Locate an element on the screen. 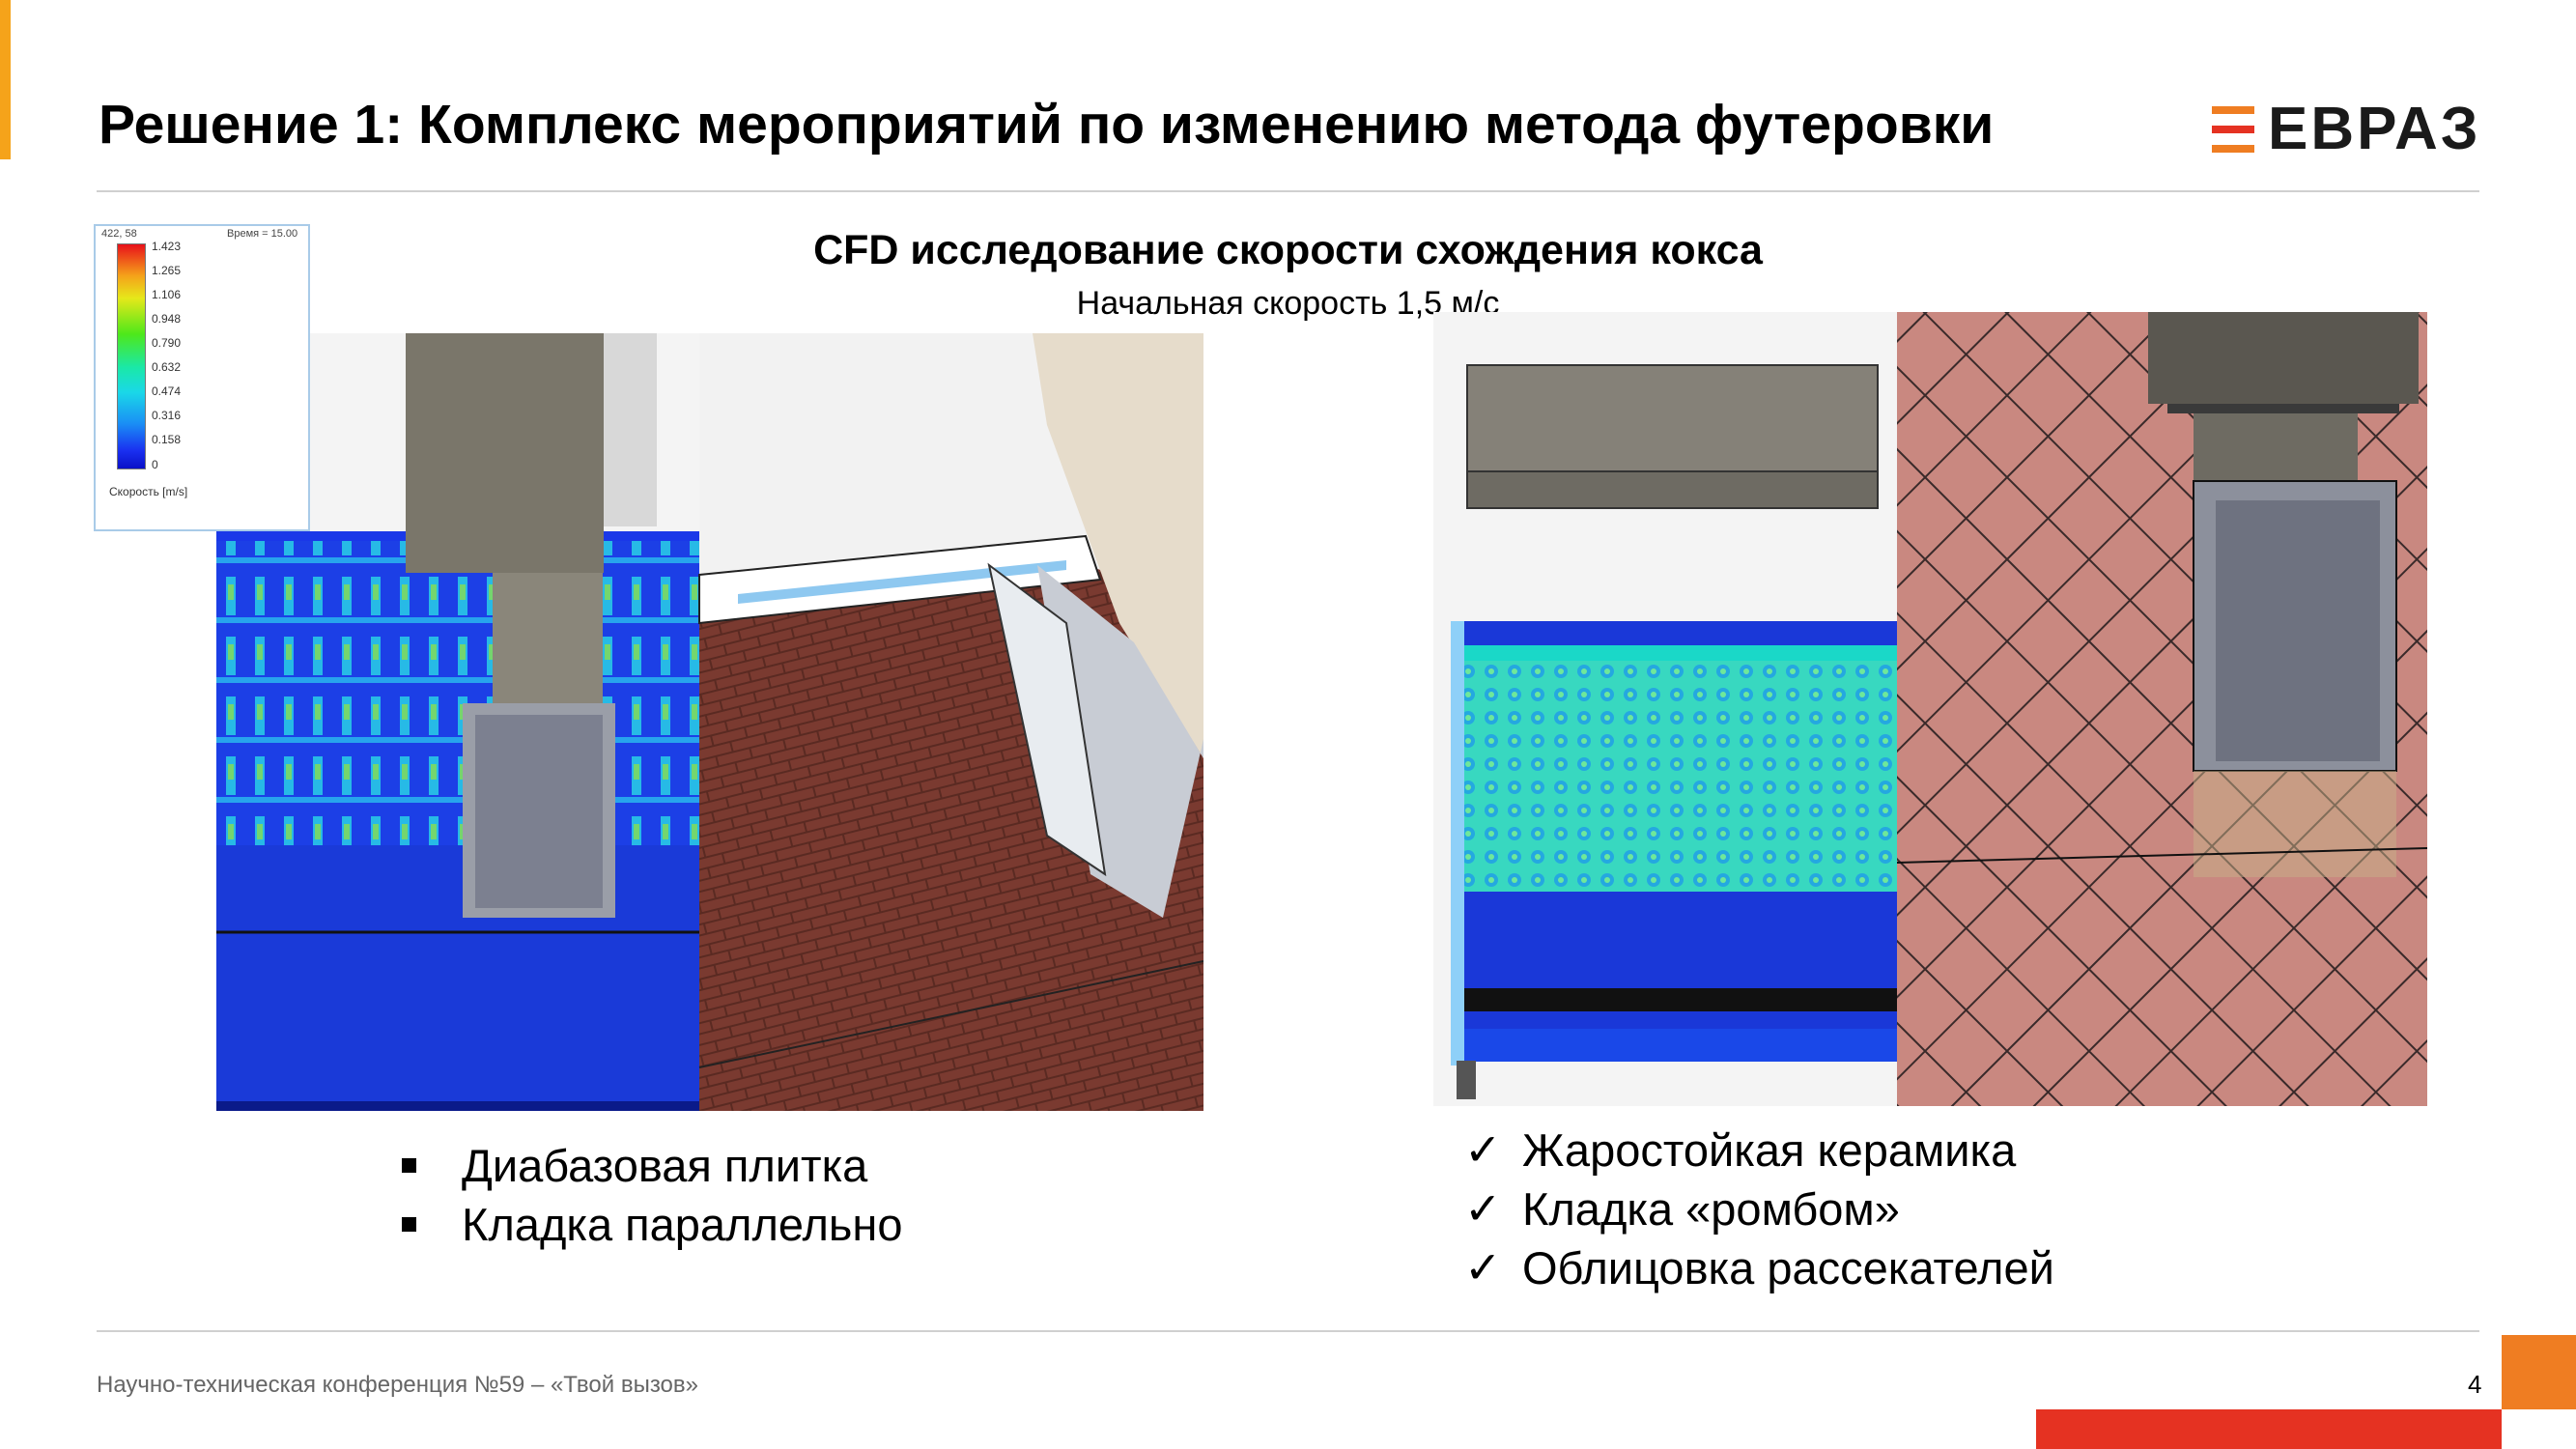  list-item-text: Кладка «ромбом» is located at coordinates (1711, 1209).